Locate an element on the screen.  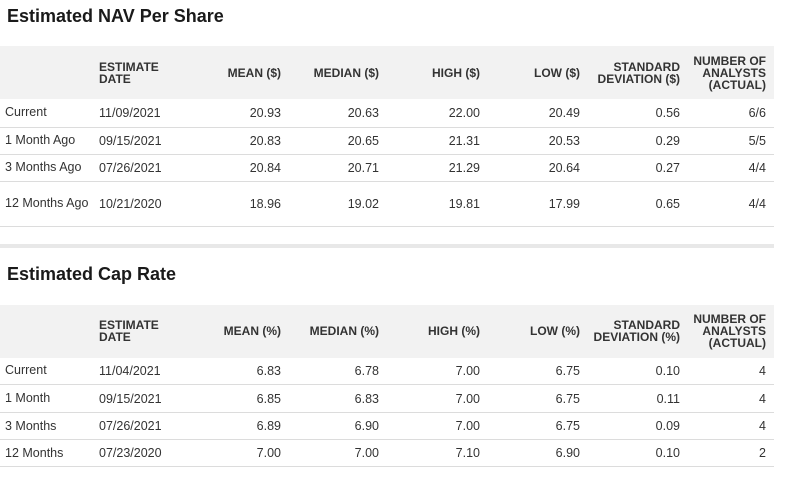
row-label: 12 Months Ago is located at coordinates (48, 204).